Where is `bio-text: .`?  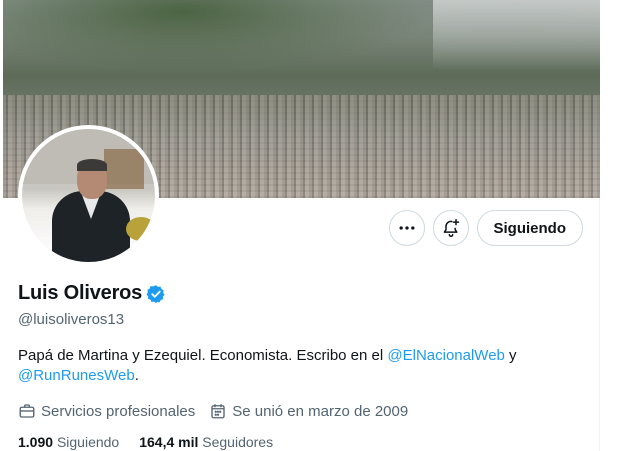
bio-text: . is located at coordinates (136, 375).